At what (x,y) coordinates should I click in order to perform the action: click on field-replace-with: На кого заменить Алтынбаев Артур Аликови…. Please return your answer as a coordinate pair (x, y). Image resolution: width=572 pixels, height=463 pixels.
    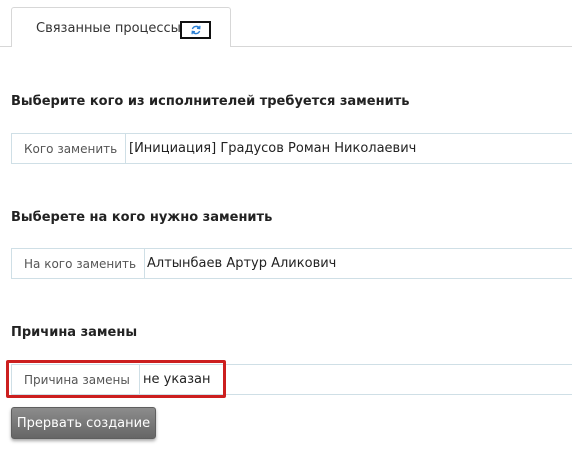
    Looking at the image, I should click on (291, 263).